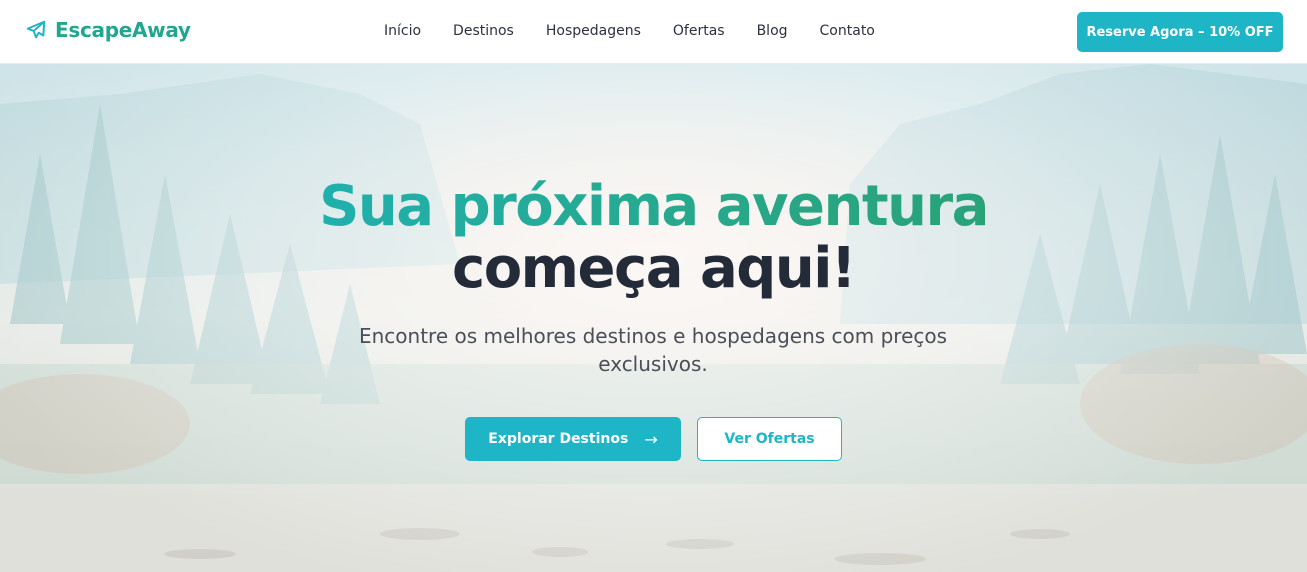 Image resolution: width=1307 pixels, height=572 pixels. I want to click on explore-destinations-label: Explorar Destinos, so click(558, 439).